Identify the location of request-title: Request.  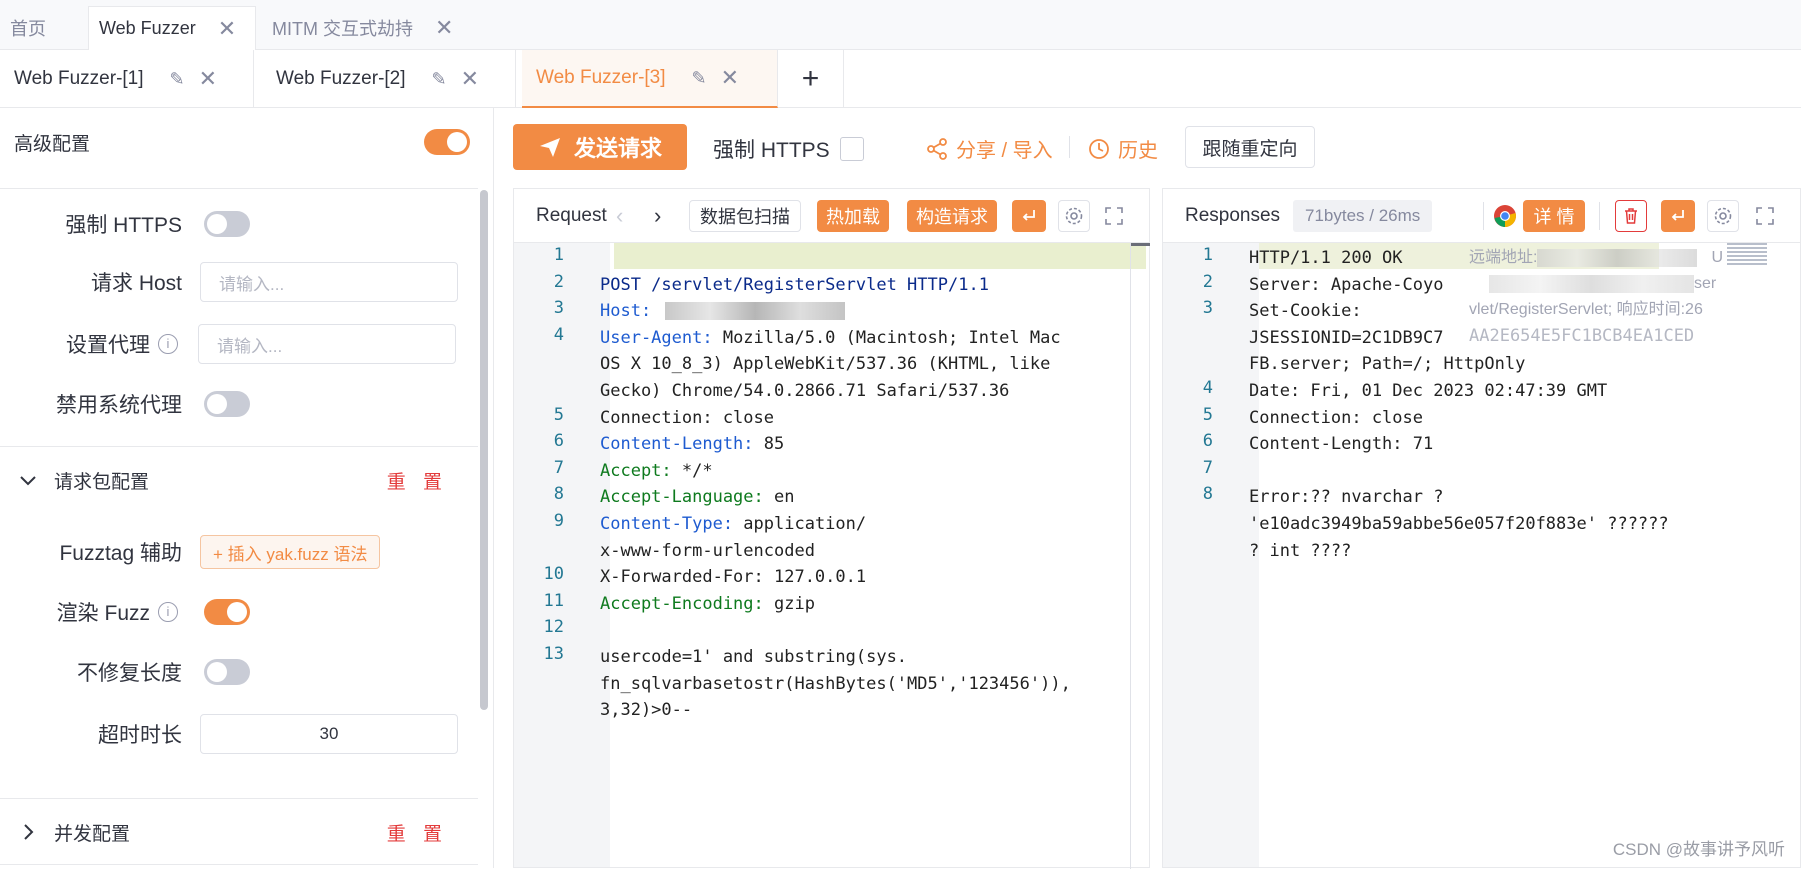
(571, 216).